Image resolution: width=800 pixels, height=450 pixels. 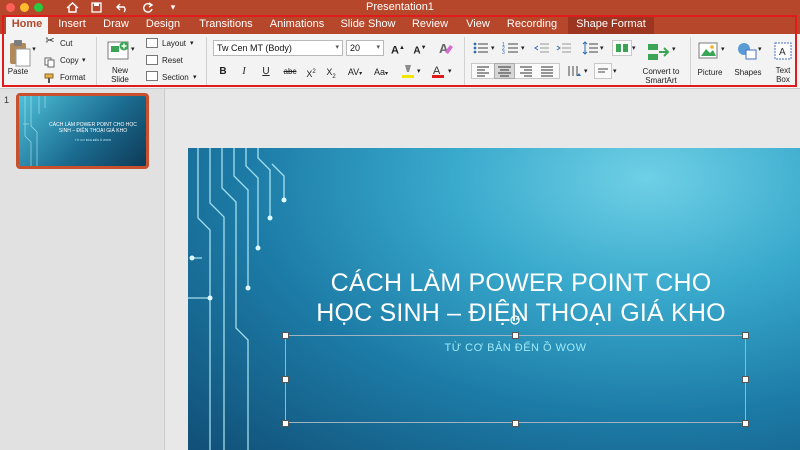 I want to click on tab-slide-show: Slide Show, so click(x=368, y=24).